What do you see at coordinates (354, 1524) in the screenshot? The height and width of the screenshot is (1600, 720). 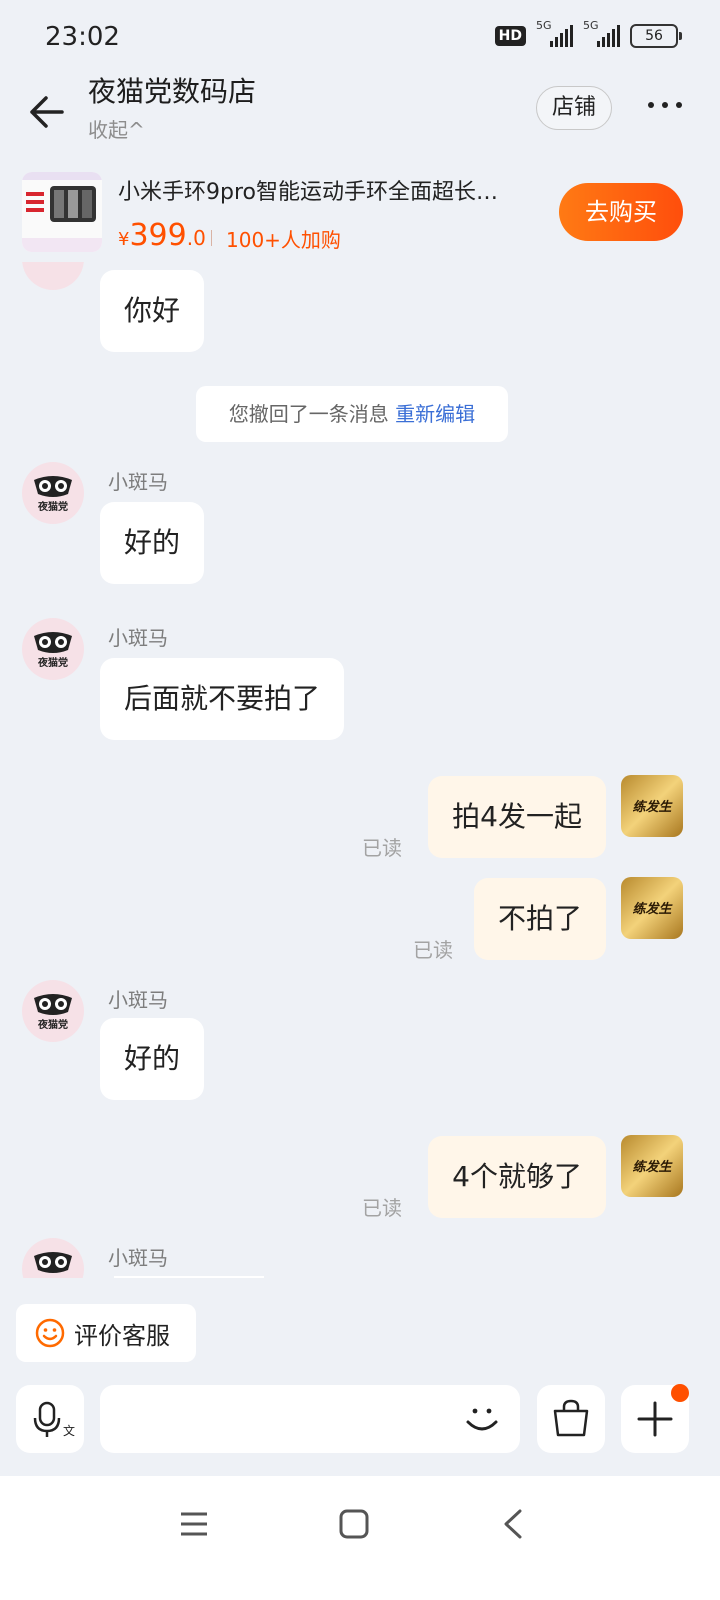 I see `home-square-icon` at bounding box center [354, 1524].